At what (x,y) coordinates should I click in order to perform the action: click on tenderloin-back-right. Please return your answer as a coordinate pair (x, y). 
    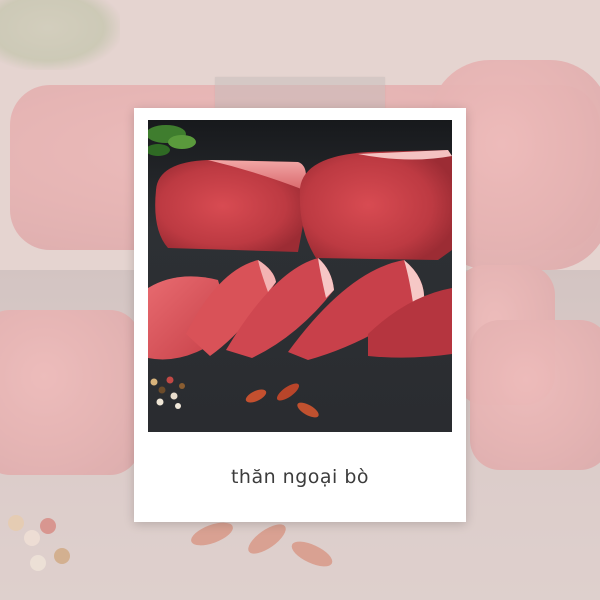
    Looking at the image, I should click on (375, 205).